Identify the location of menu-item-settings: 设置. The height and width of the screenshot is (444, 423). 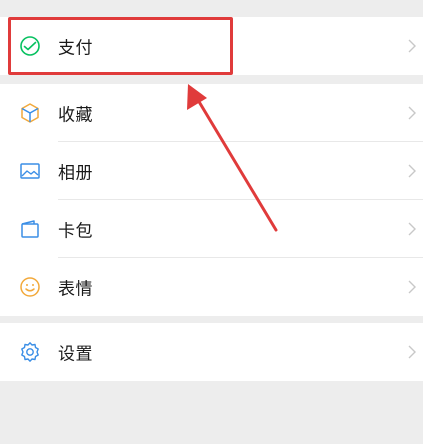
(211, 352).